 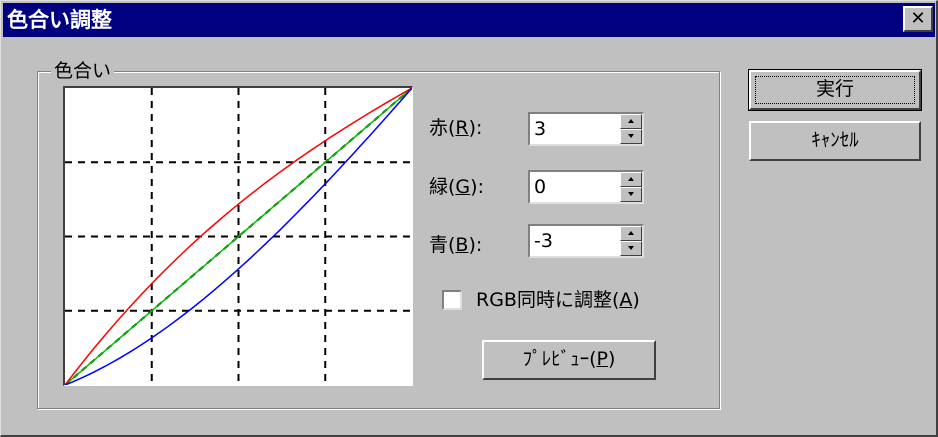 I want to click on preview-label-suffix: ), so click(x=611, y=359).